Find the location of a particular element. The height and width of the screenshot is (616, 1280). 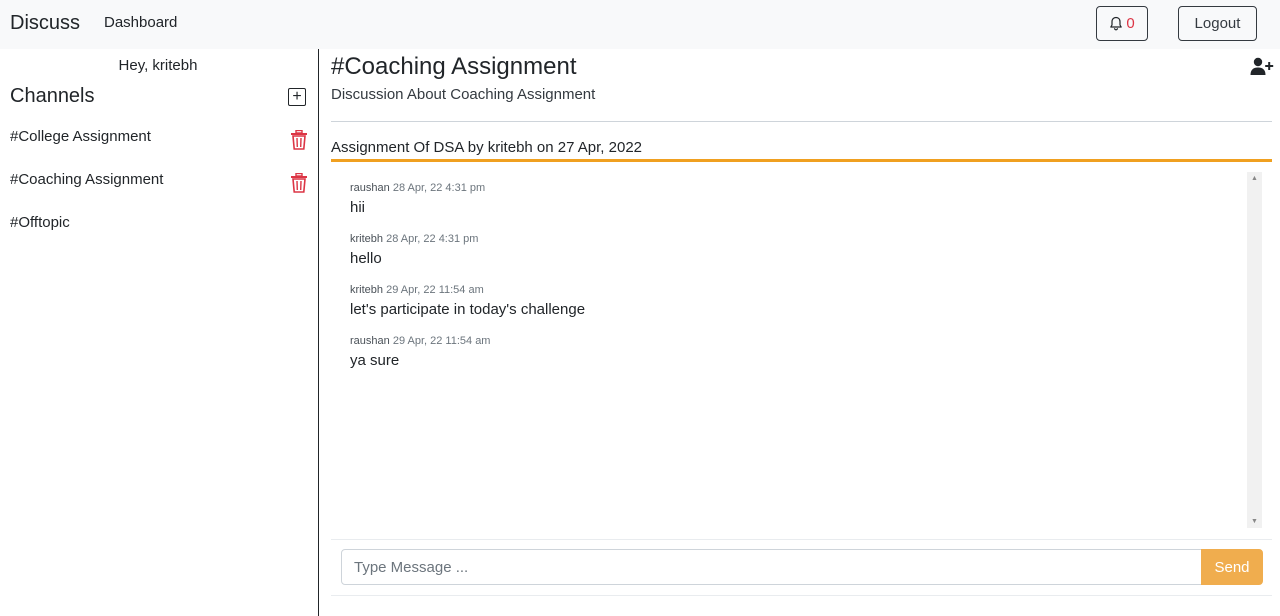

dashboard-link: Dashboard is located at coordinates (140, 22).